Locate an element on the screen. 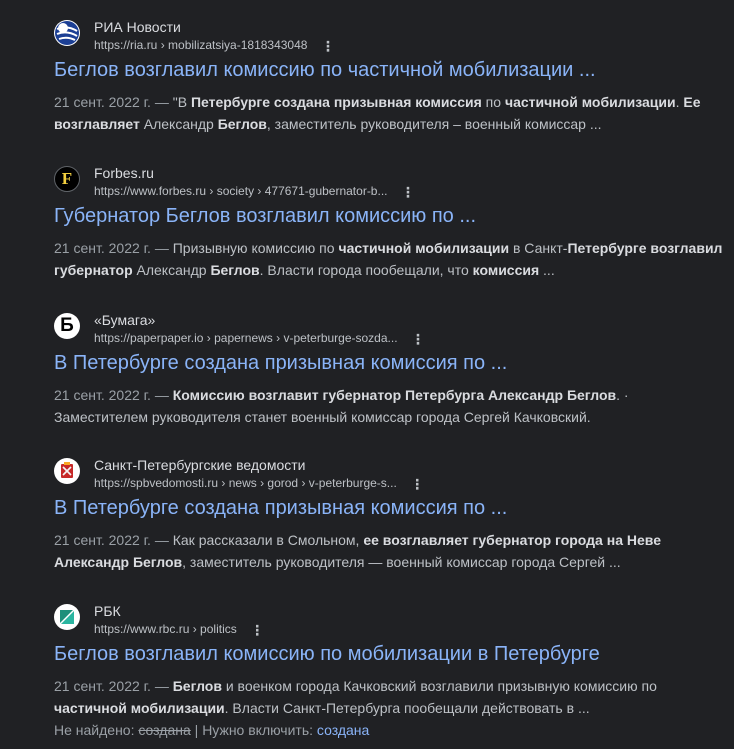 This screenshot has width=734, height=749. result-url: https://www.rbc.ru › politics ⋮ is located at coordinates (179, 629).